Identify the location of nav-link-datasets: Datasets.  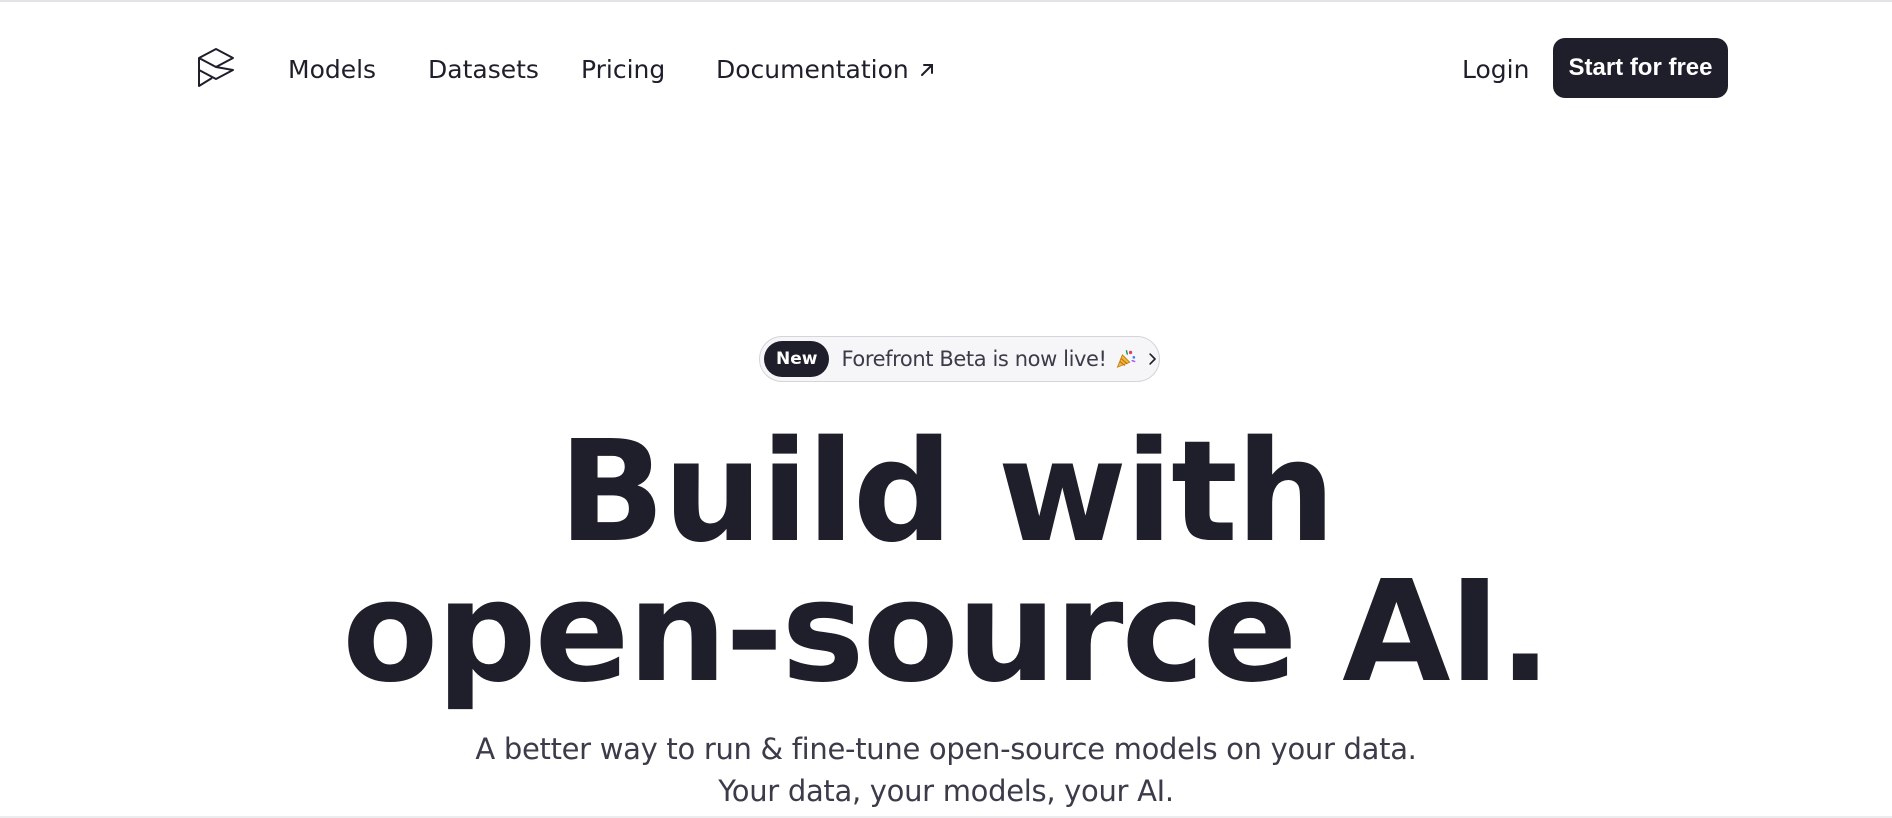
(483, 70).